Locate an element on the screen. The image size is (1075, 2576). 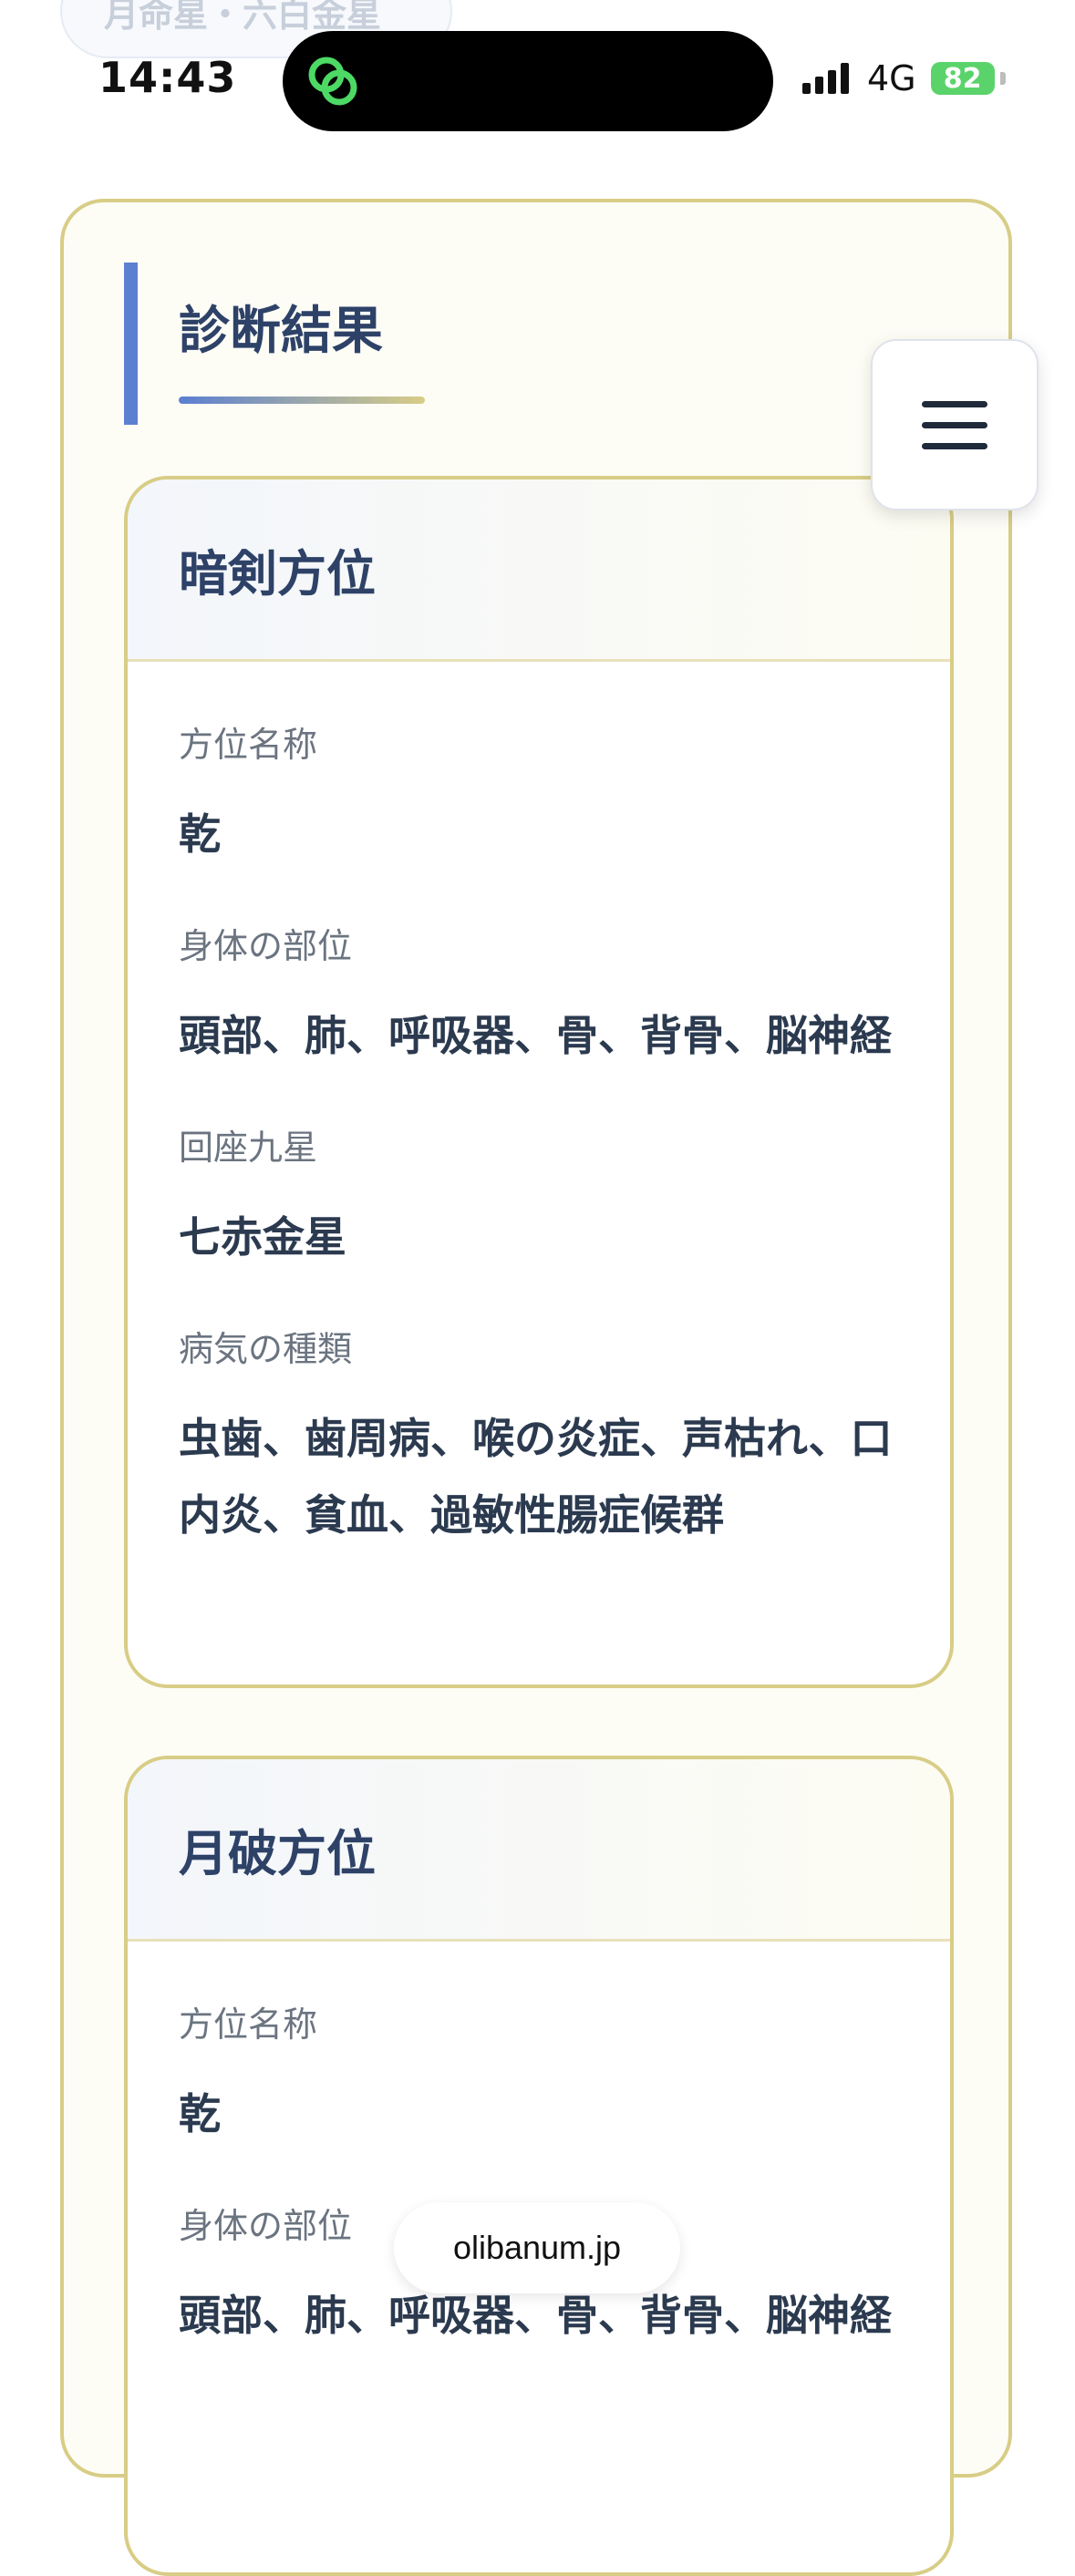
hamburger-menu-icon is located at coordinates (955, 403).